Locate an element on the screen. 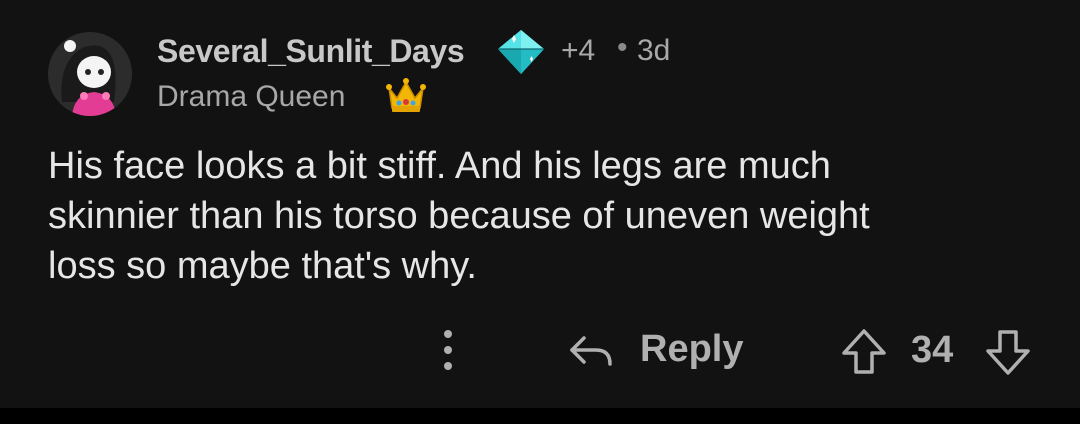 Image resolution: width=1080 pixels, height=424 pixels. upvote-button is located at coordinates (864, 352).